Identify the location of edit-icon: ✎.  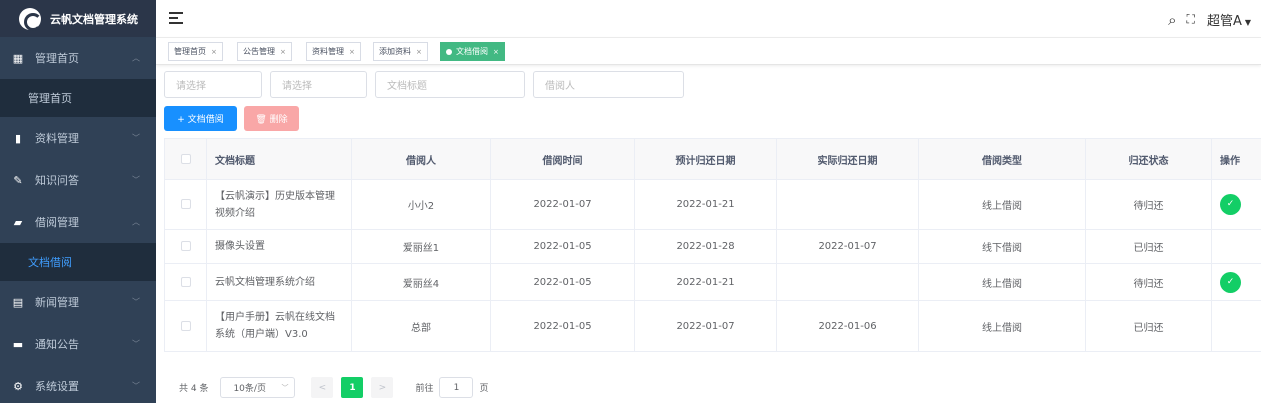
(18, 180).